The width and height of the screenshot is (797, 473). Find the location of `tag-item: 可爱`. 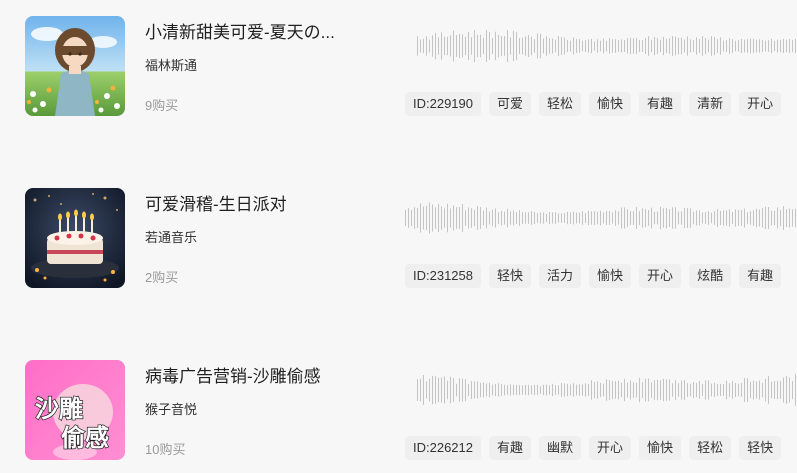

tag-item: 可爱 is located at coordinates (510, 104).